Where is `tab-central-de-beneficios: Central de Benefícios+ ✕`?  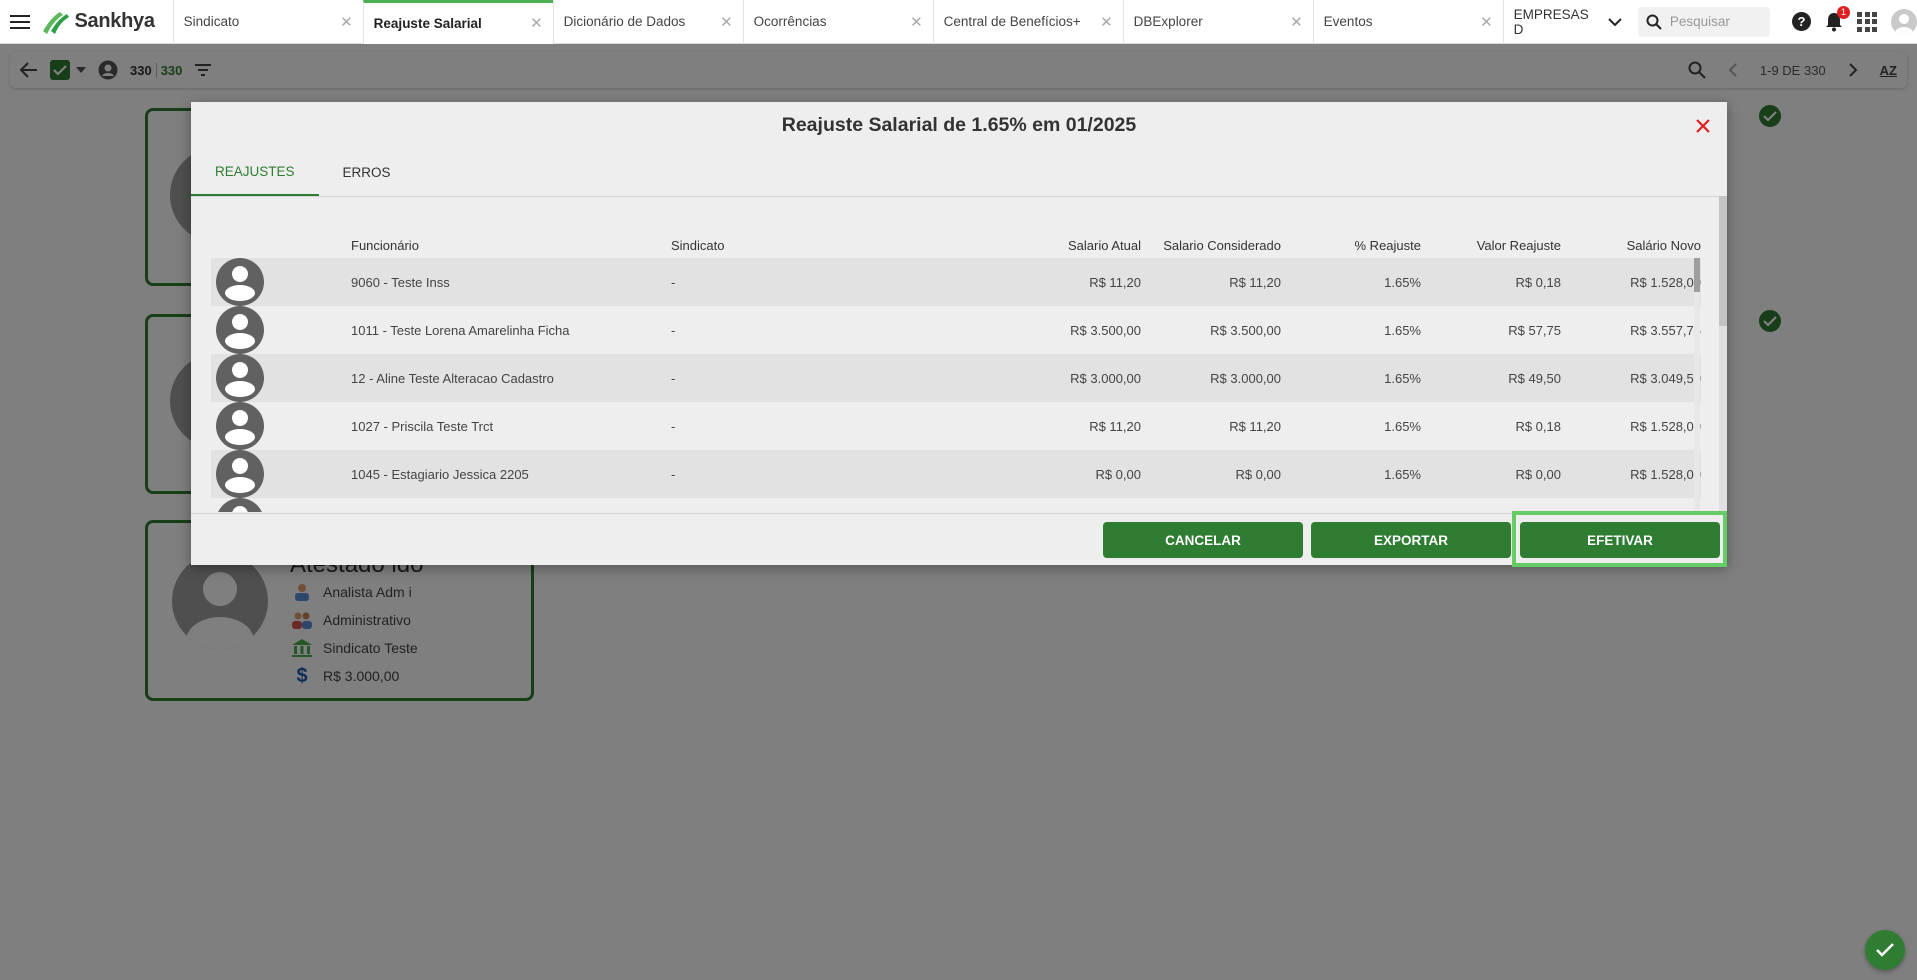
tab-central-de-beneficios: Central de Benefícios+ ✕ is located at coordinates (1027, 22).